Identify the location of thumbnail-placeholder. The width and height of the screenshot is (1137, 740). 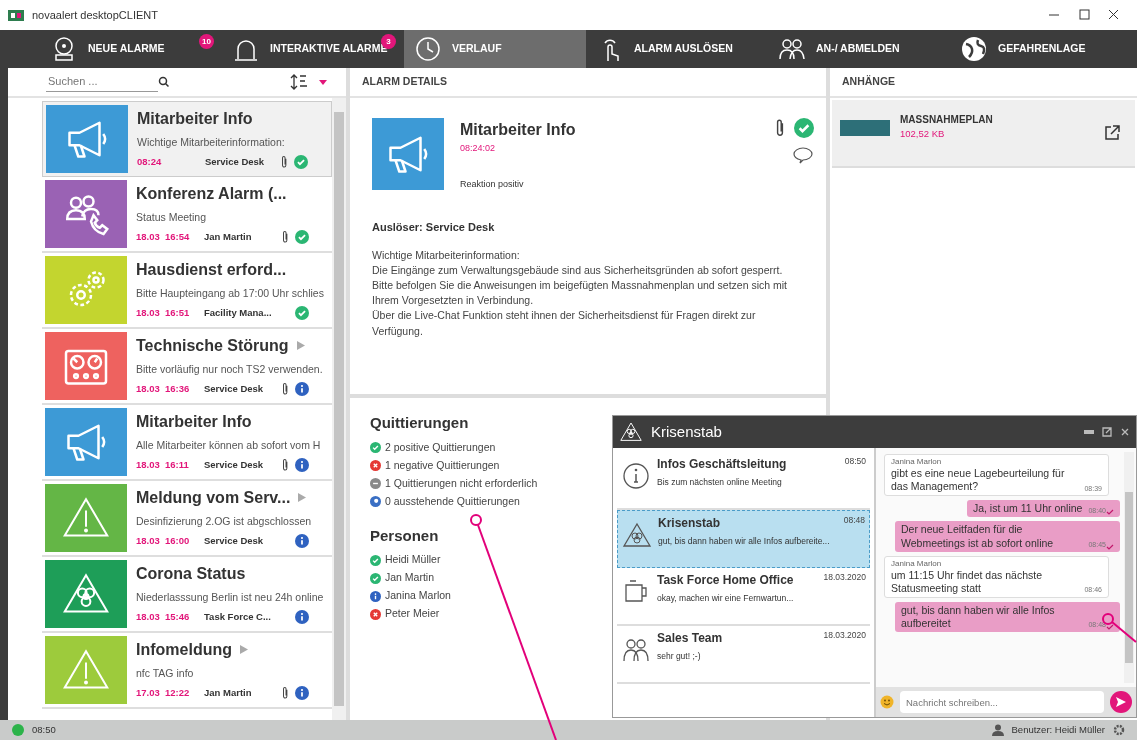
(865, 128).